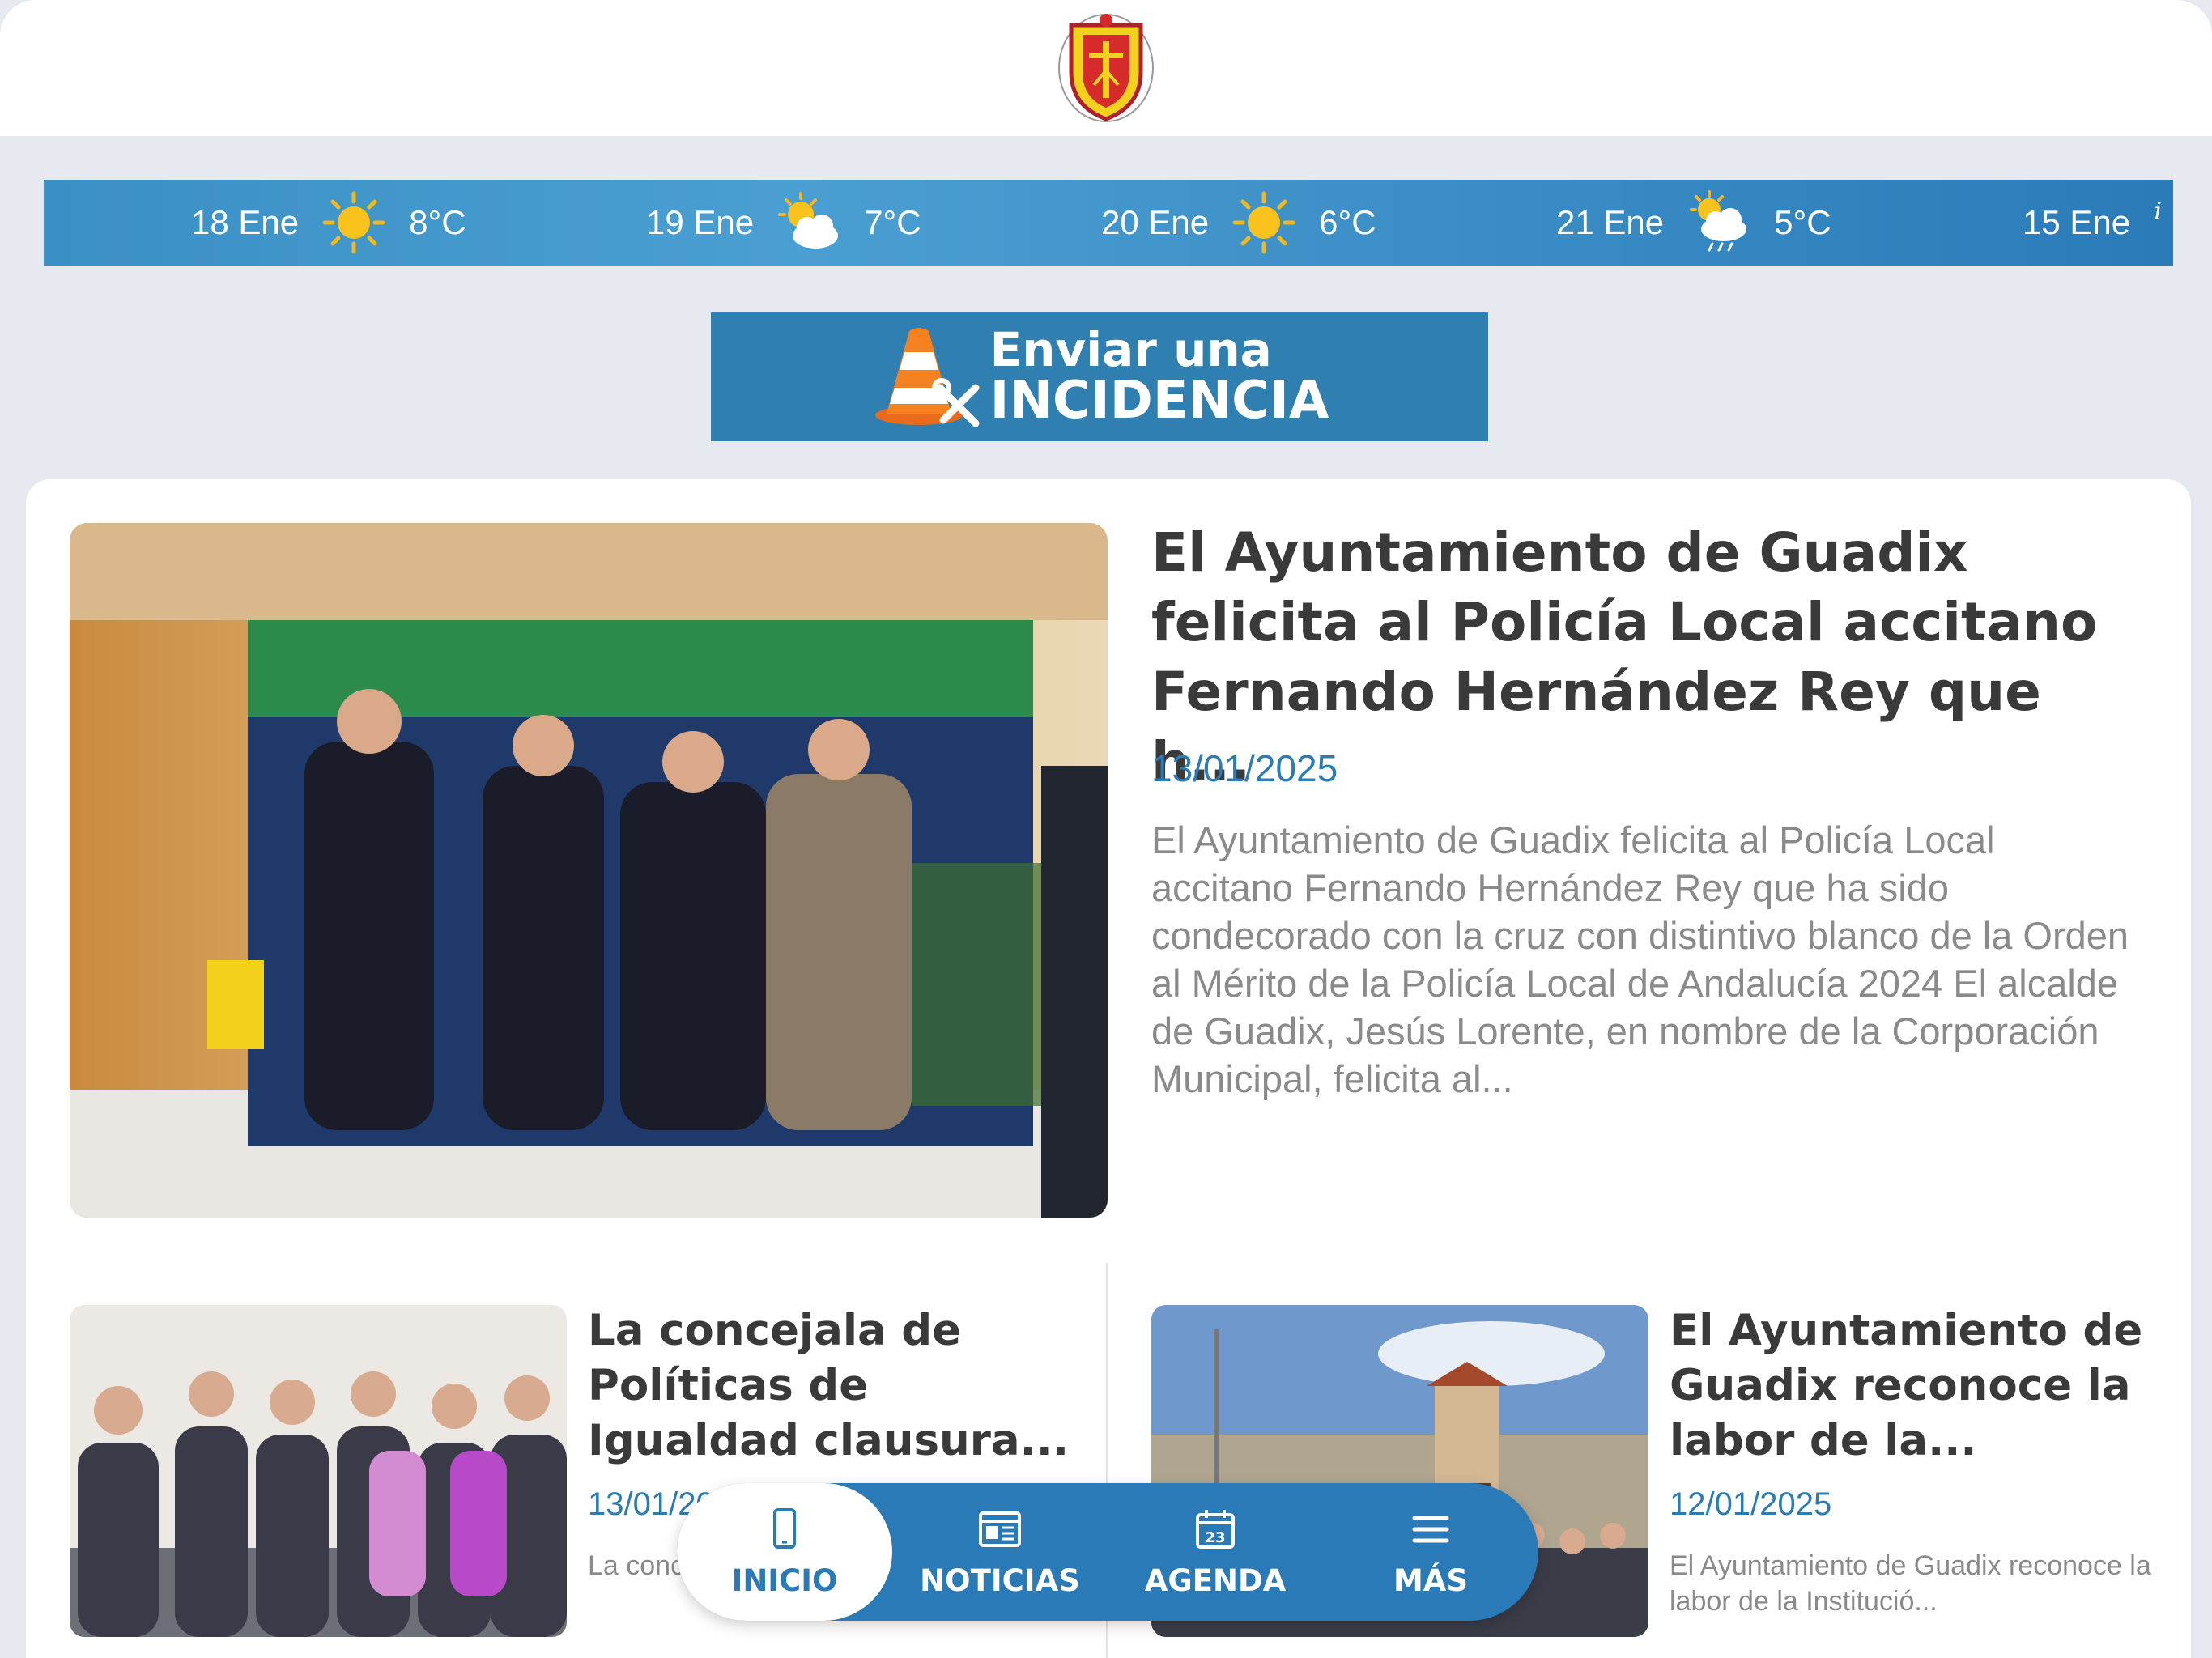 The height and width of the screenshot is (1658, 2212). I want to click on send-incident-button: Enviar una INCIDENCIA, so click(1099, 376).